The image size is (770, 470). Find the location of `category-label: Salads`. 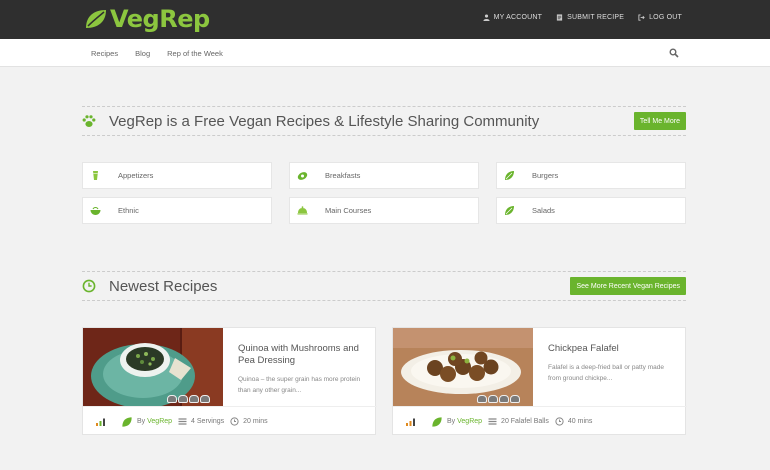

category-label: Salads is located at coordinates (543, 210).